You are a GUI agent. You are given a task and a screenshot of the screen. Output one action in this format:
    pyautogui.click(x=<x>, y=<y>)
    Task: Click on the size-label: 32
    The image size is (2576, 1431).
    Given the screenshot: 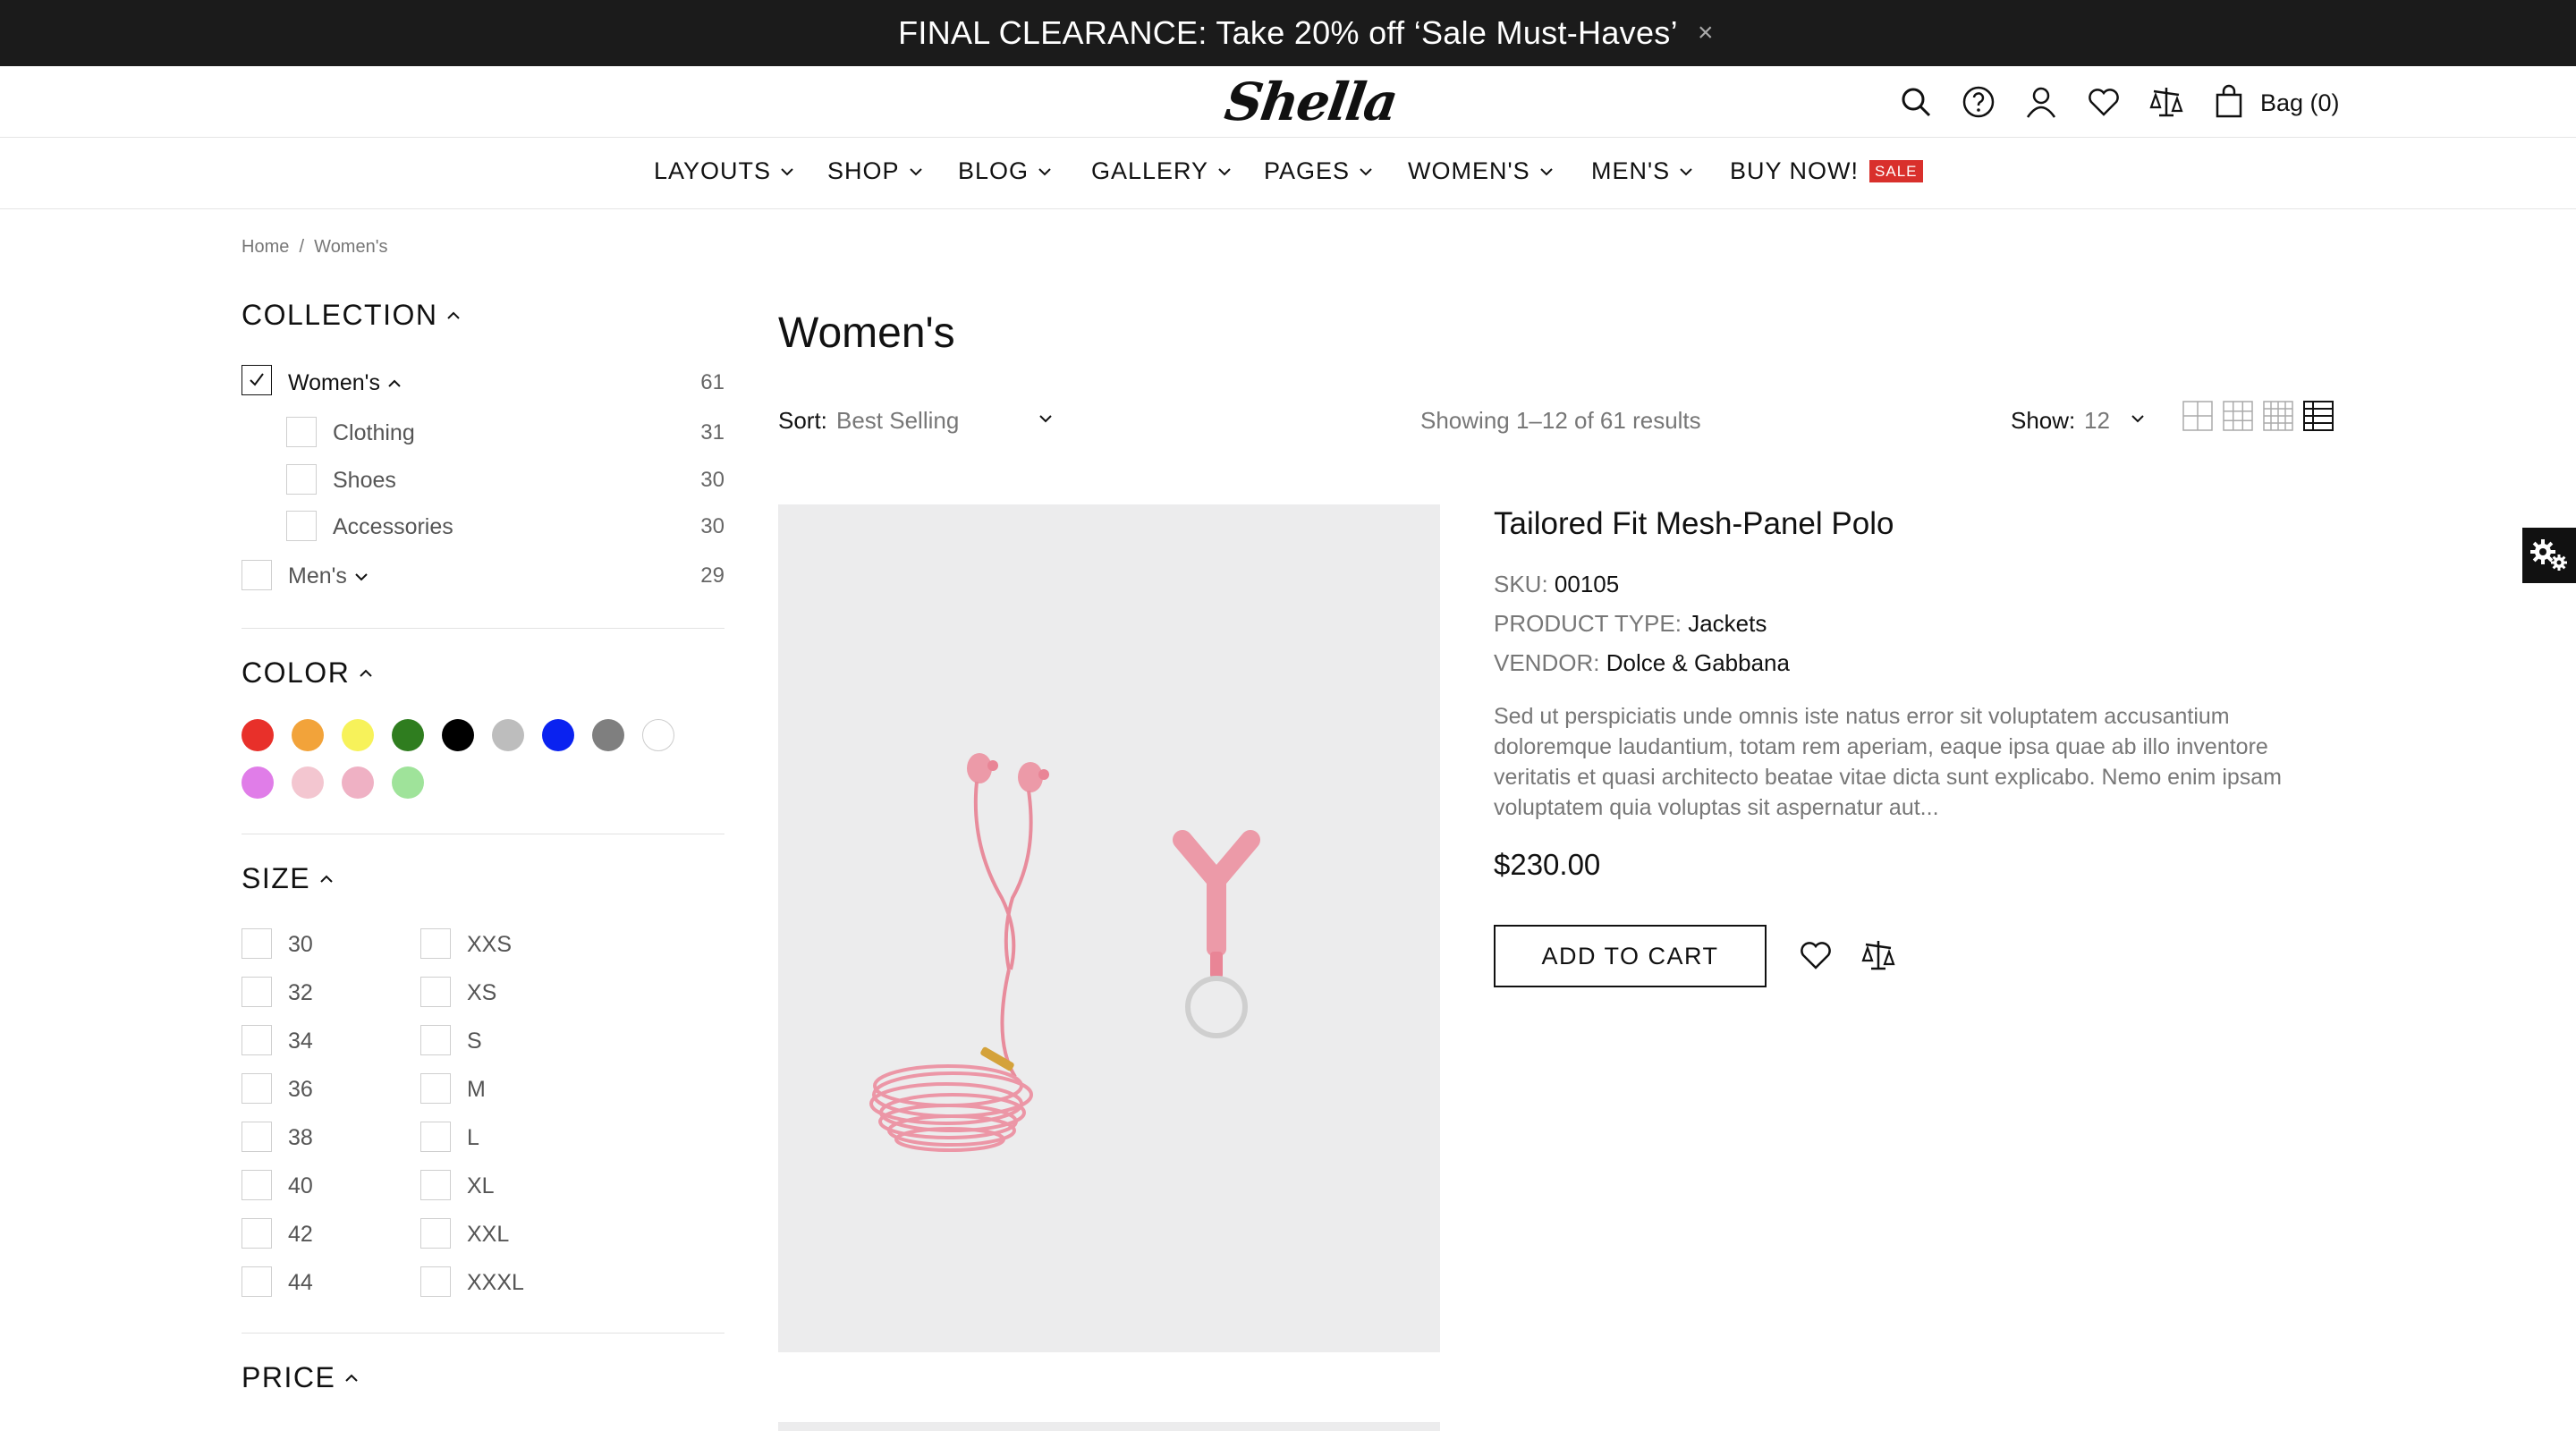 What is the action you would take?
    pyautogui.click(x=300, y=993)
    